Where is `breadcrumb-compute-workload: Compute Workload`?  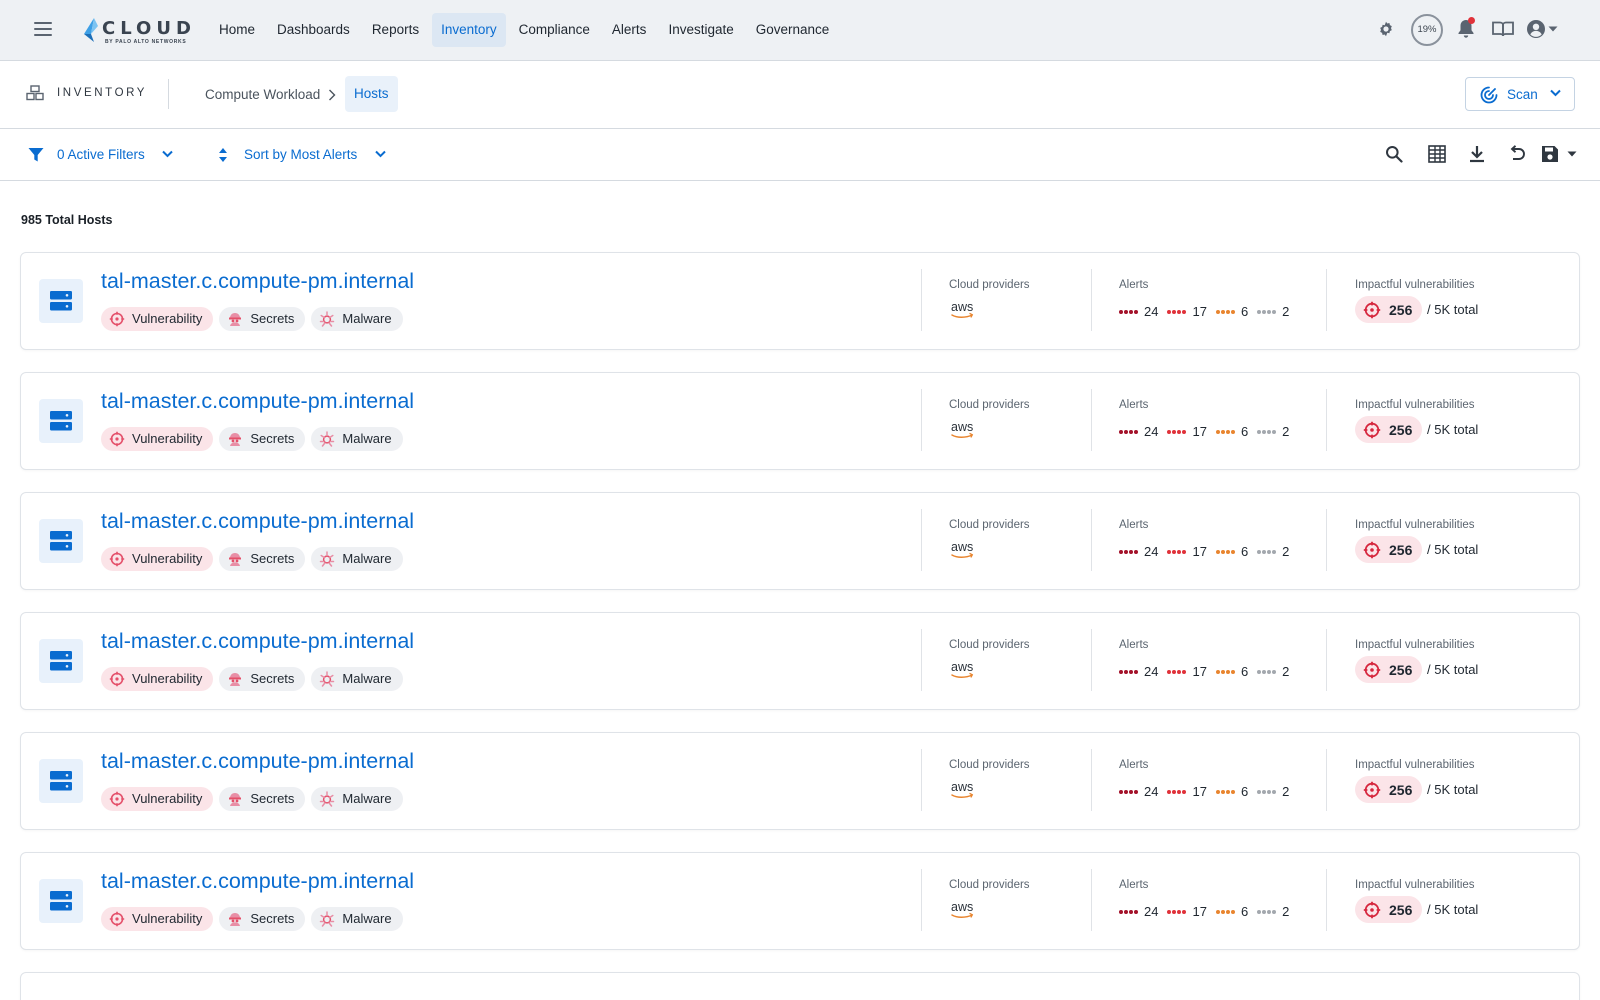 breadcrumb-compute-workload: Compute Workload is located at coordinates (262, 94).